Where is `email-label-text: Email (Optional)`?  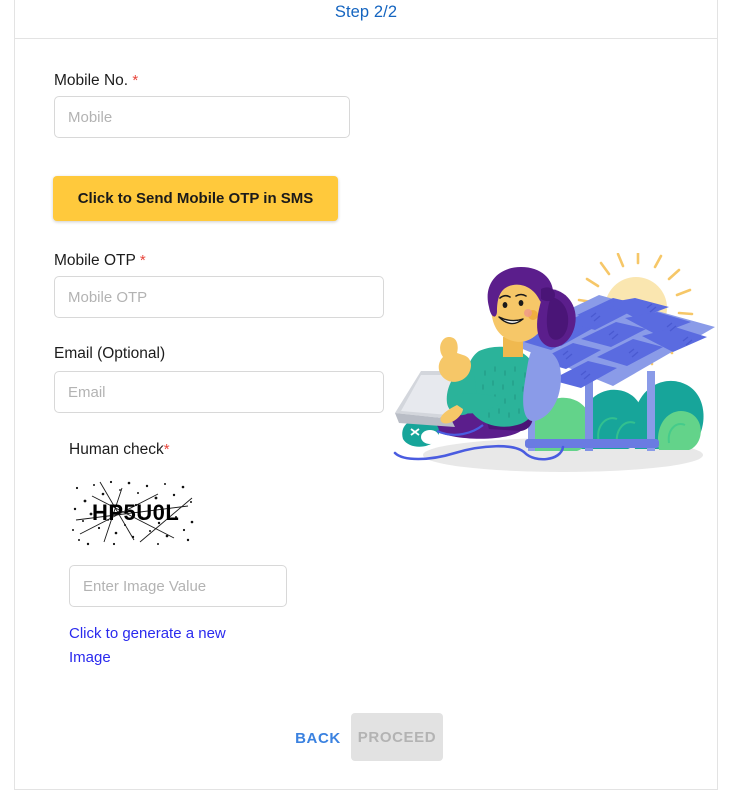
email-label-text: Email (Optional) is located at coordinates (110, 353).